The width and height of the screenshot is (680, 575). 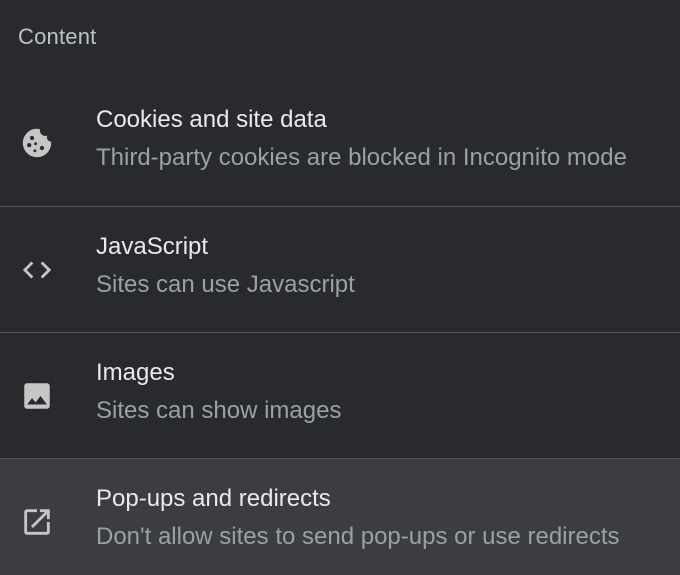 I want to click on image-icon, so click(x=37, y=396).